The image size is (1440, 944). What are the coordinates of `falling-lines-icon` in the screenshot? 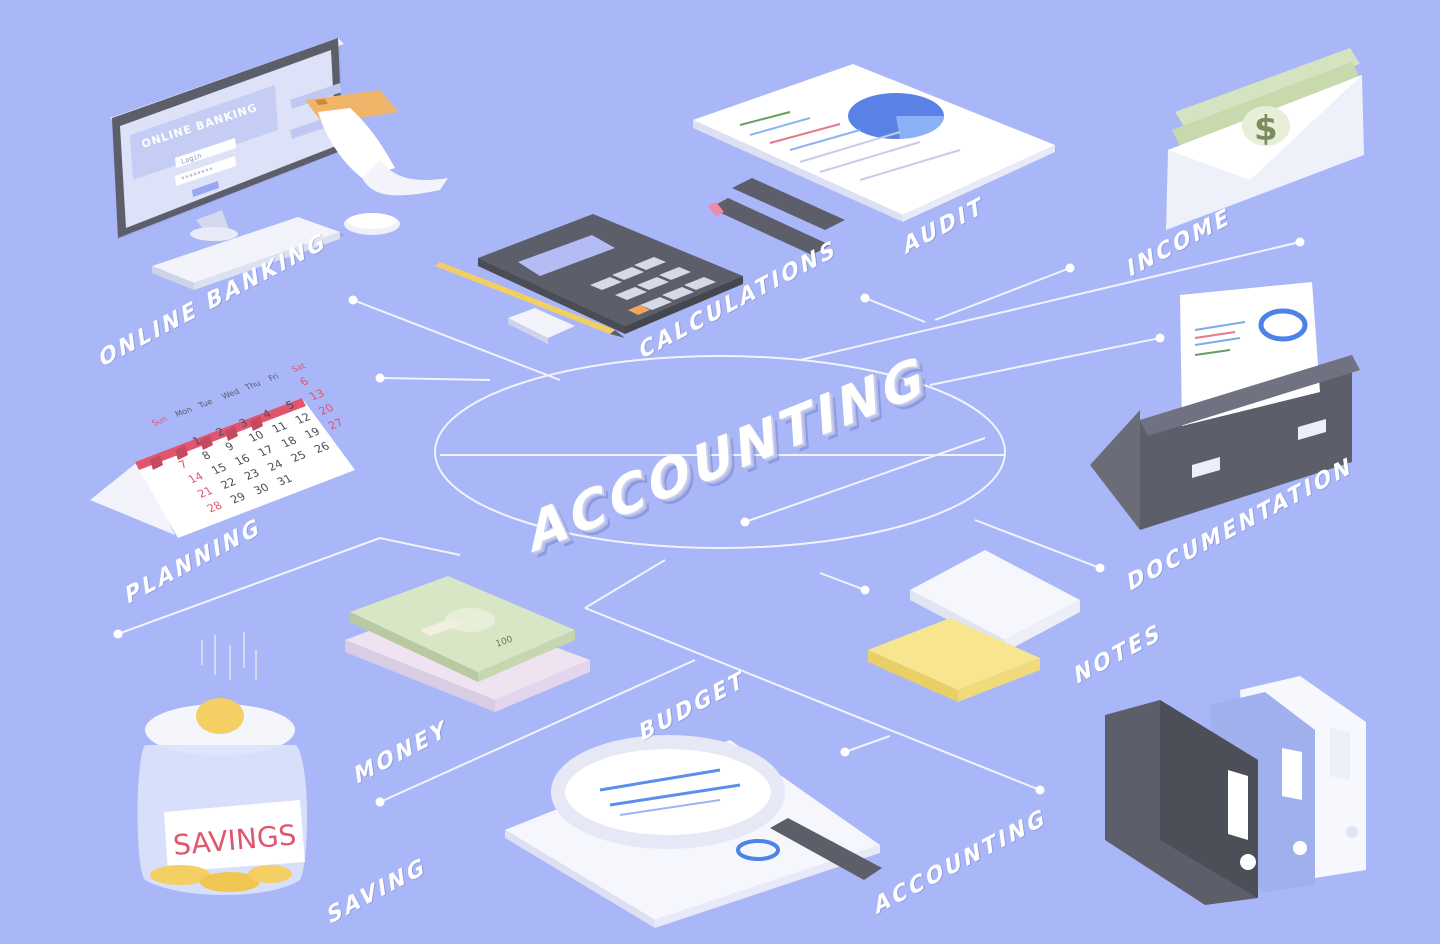 It's located at (229, 656).